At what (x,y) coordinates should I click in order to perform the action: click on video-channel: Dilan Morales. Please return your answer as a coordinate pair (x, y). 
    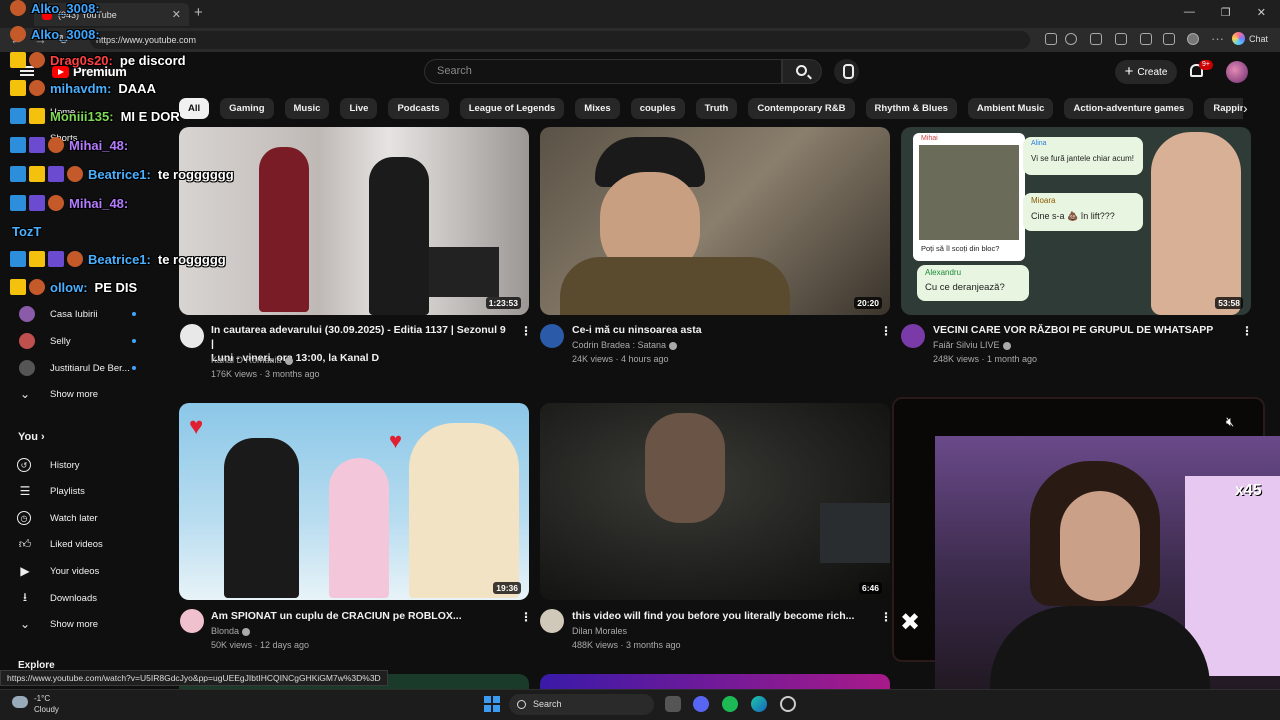
    Looking at the image, I should click on (599, 631).